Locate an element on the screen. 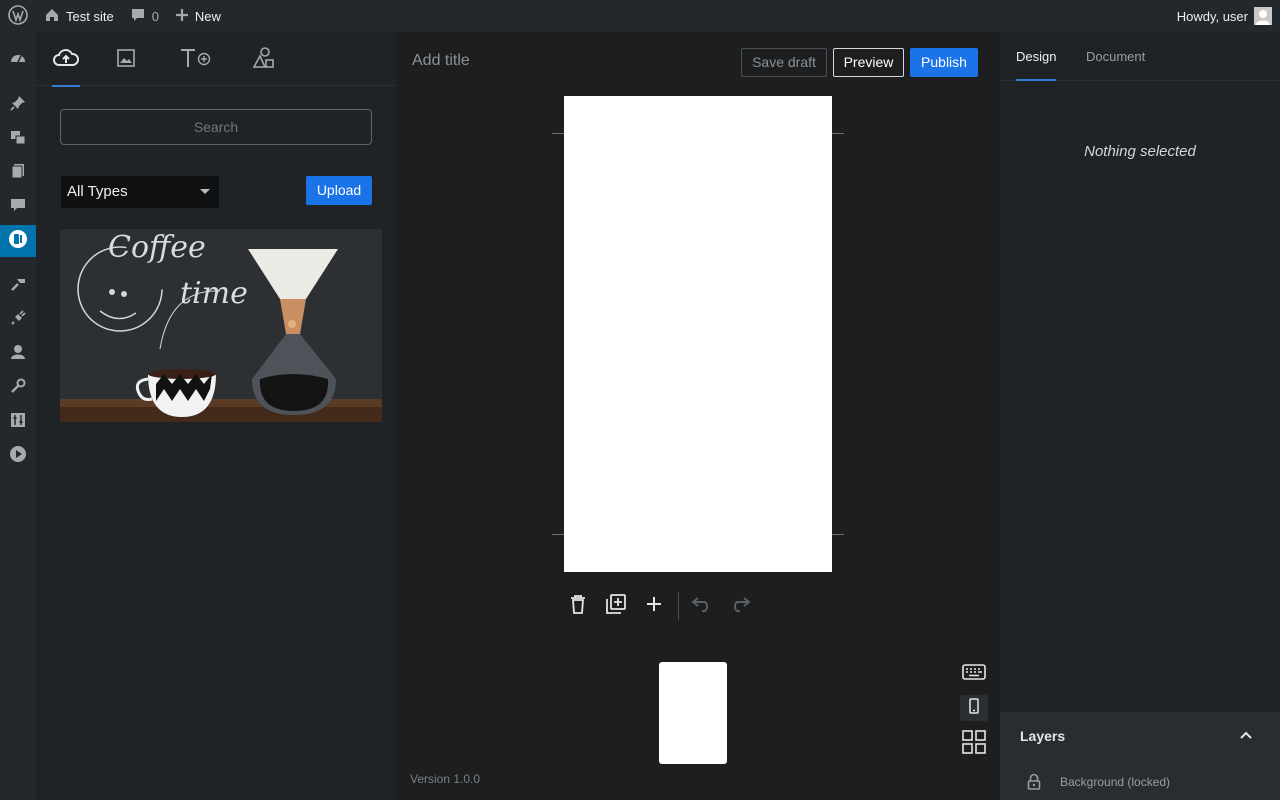 The image size is (1280, 800). upload-icon is located at coordinates (66, 60).